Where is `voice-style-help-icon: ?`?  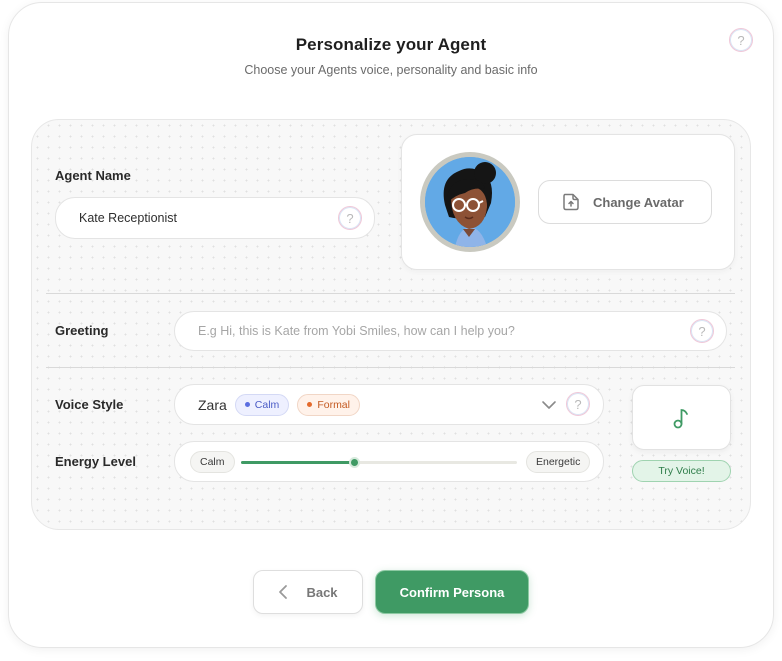 voice-style-help-icon: ? is located at coordinates (578, 404).